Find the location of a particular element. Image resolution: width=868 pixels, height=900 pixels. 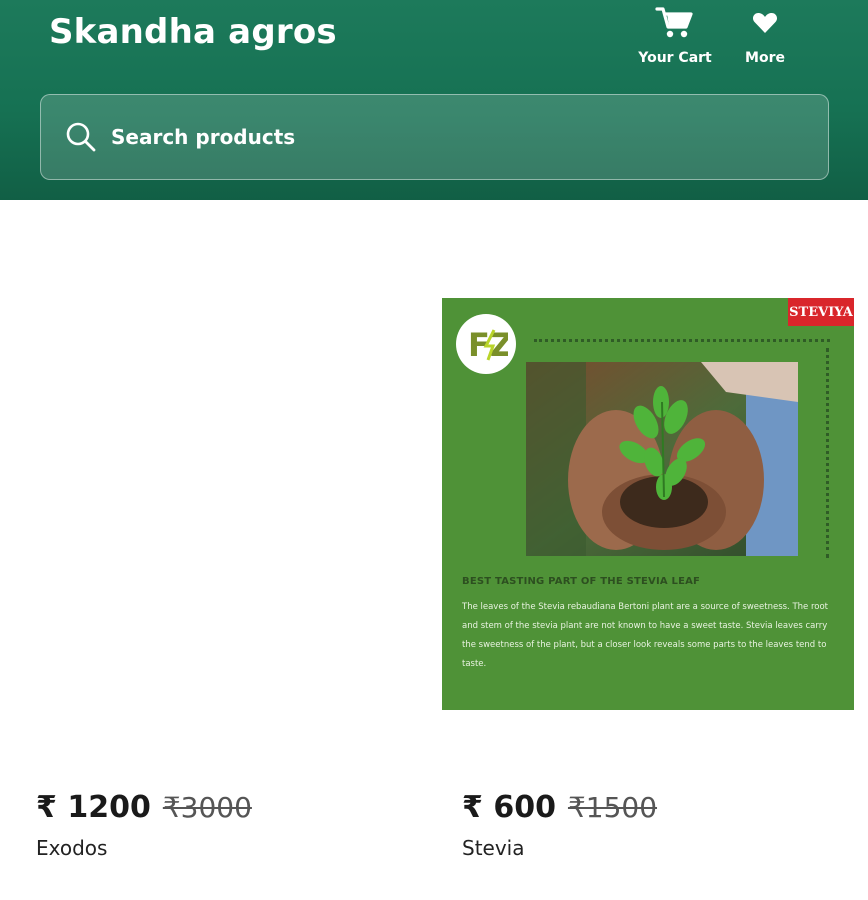

fz-logo: FZ is located at coordinates (486, 344).